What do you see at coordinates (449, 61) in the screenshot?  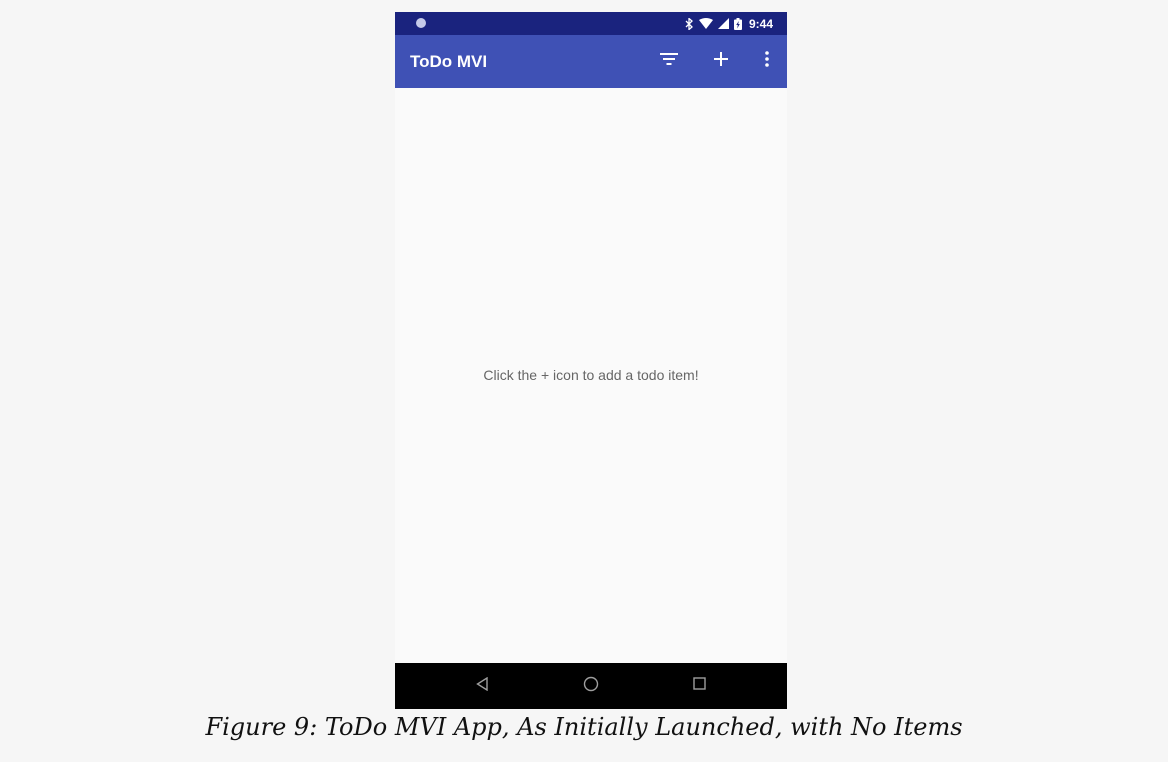 I see `app-title: ToDo MVI` at bounding box center [449, 61].